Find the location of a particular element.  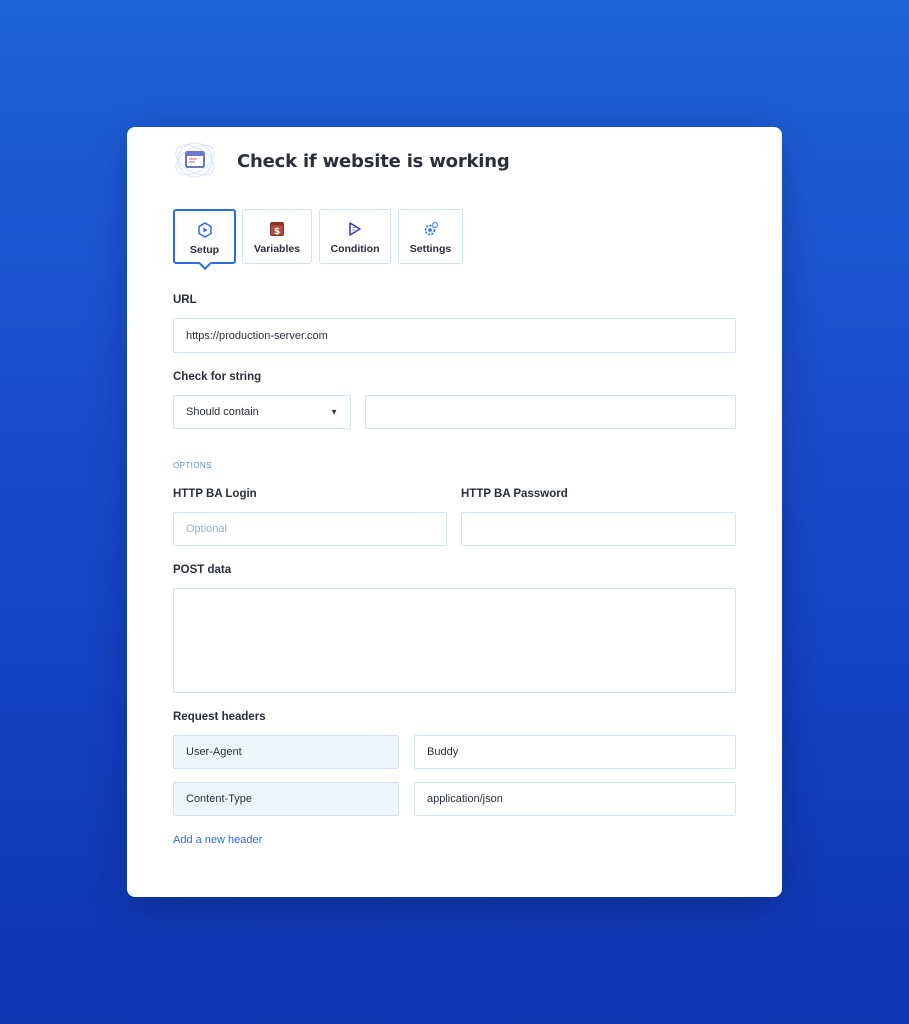

post-data-label: POST data is located at coordinates (202, 570).